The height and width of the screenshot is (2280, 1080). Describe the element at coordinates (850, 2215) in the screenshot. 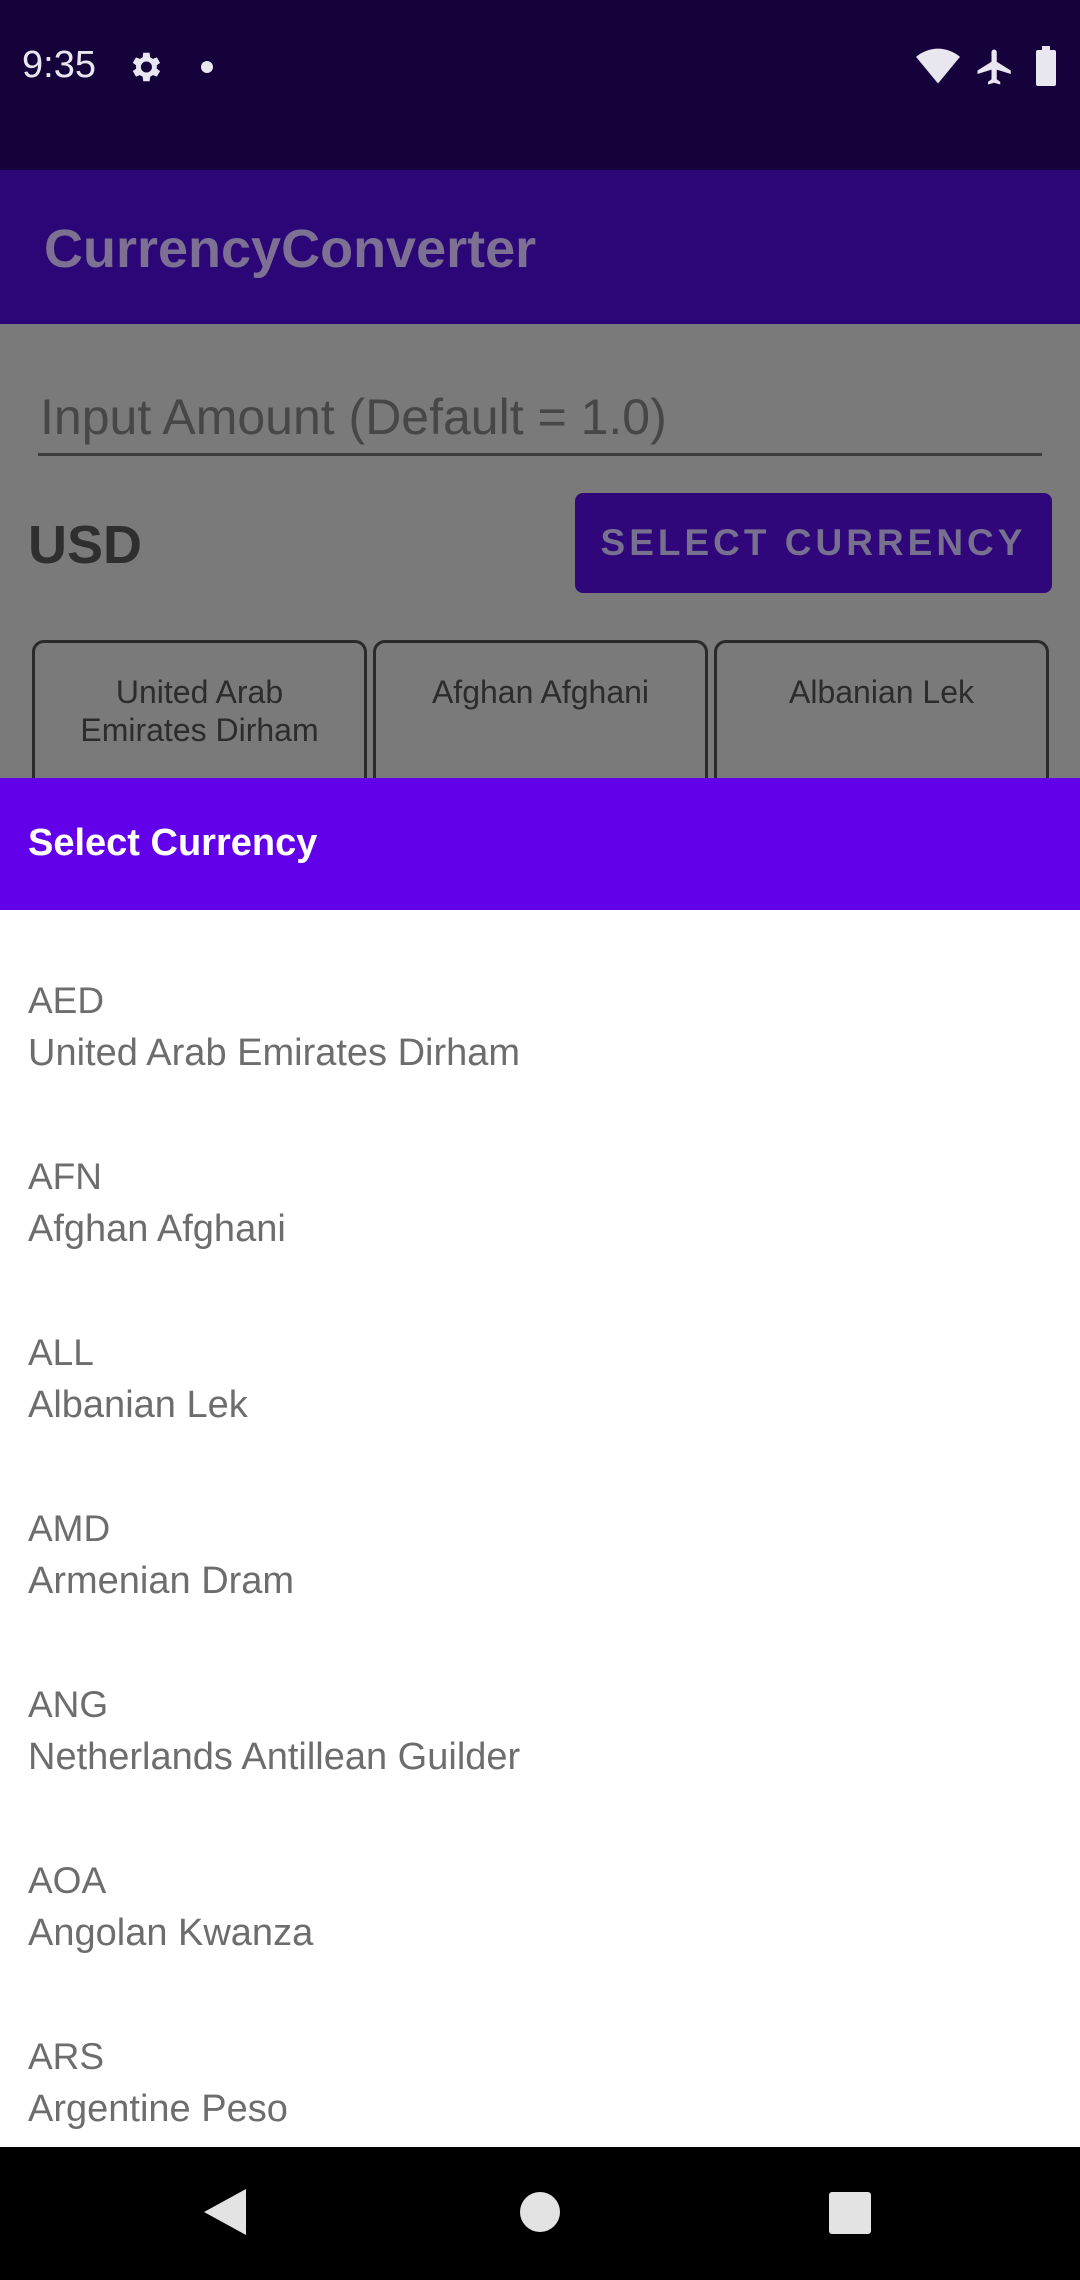

I see `recents-icon` at that location.